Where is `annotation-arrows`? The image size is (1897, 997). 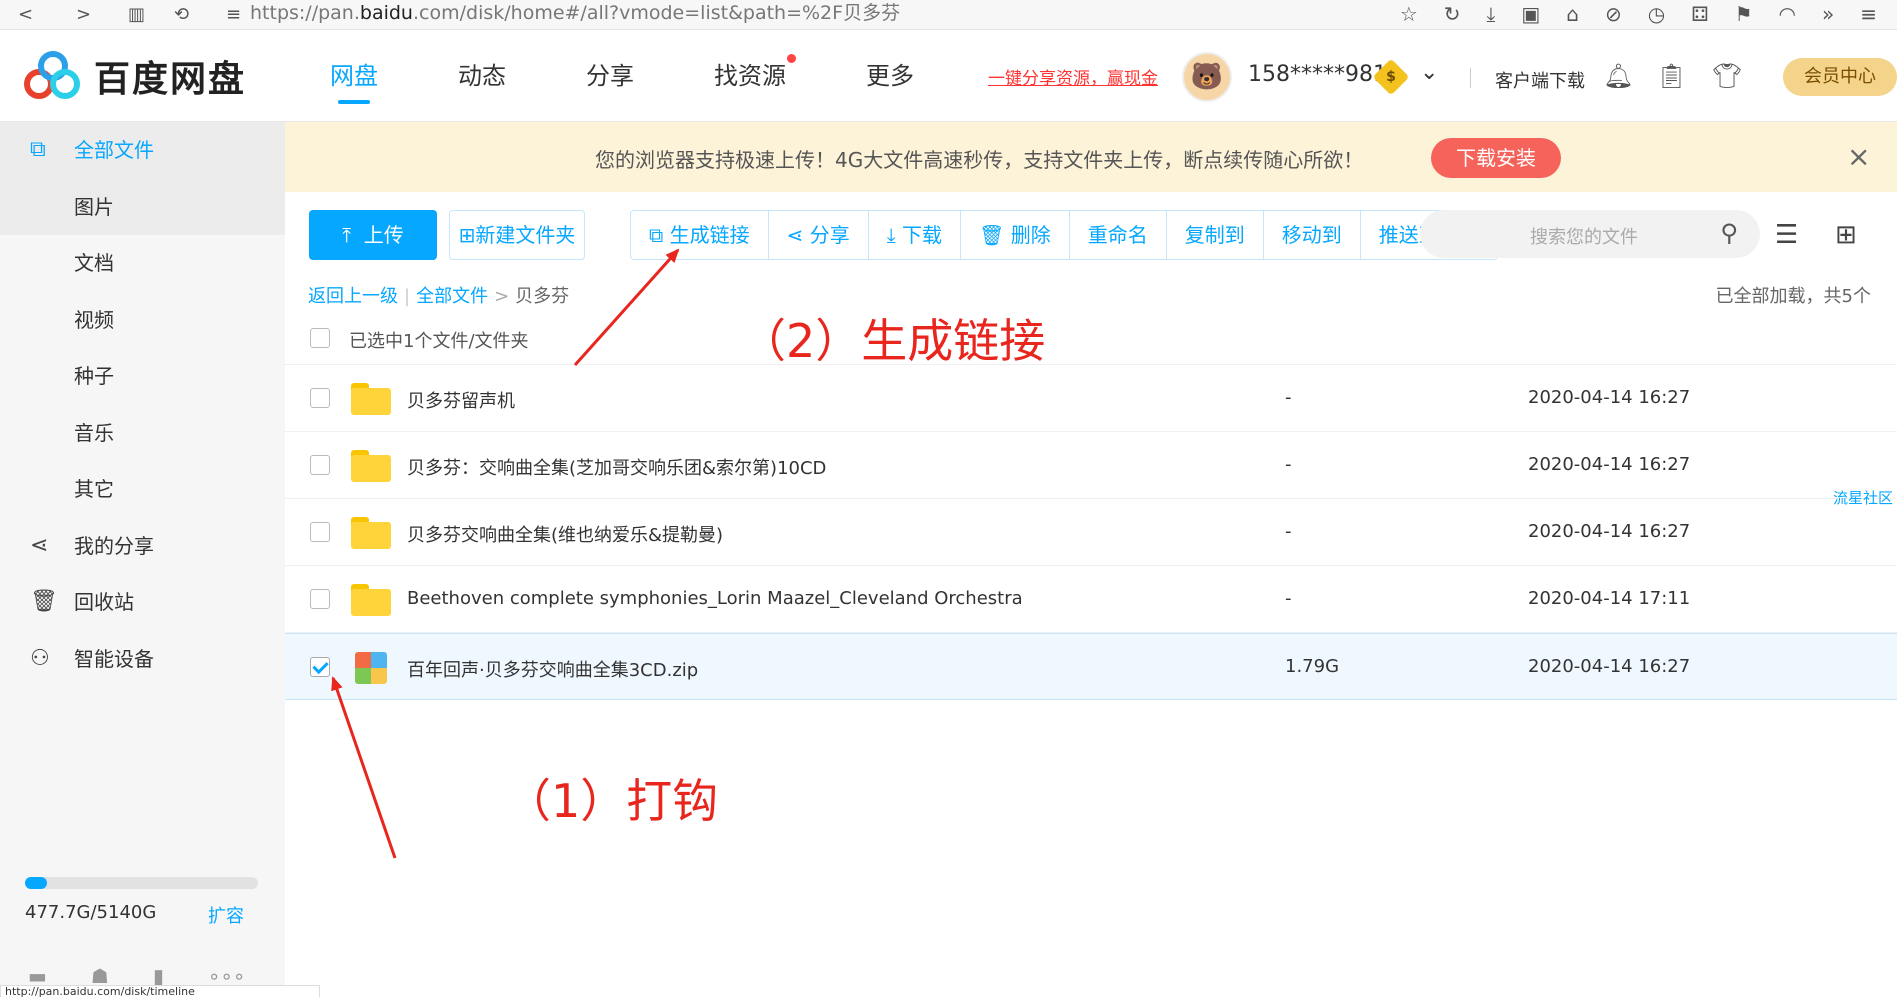 annotation-arrows is located at coordinates (505, 553).